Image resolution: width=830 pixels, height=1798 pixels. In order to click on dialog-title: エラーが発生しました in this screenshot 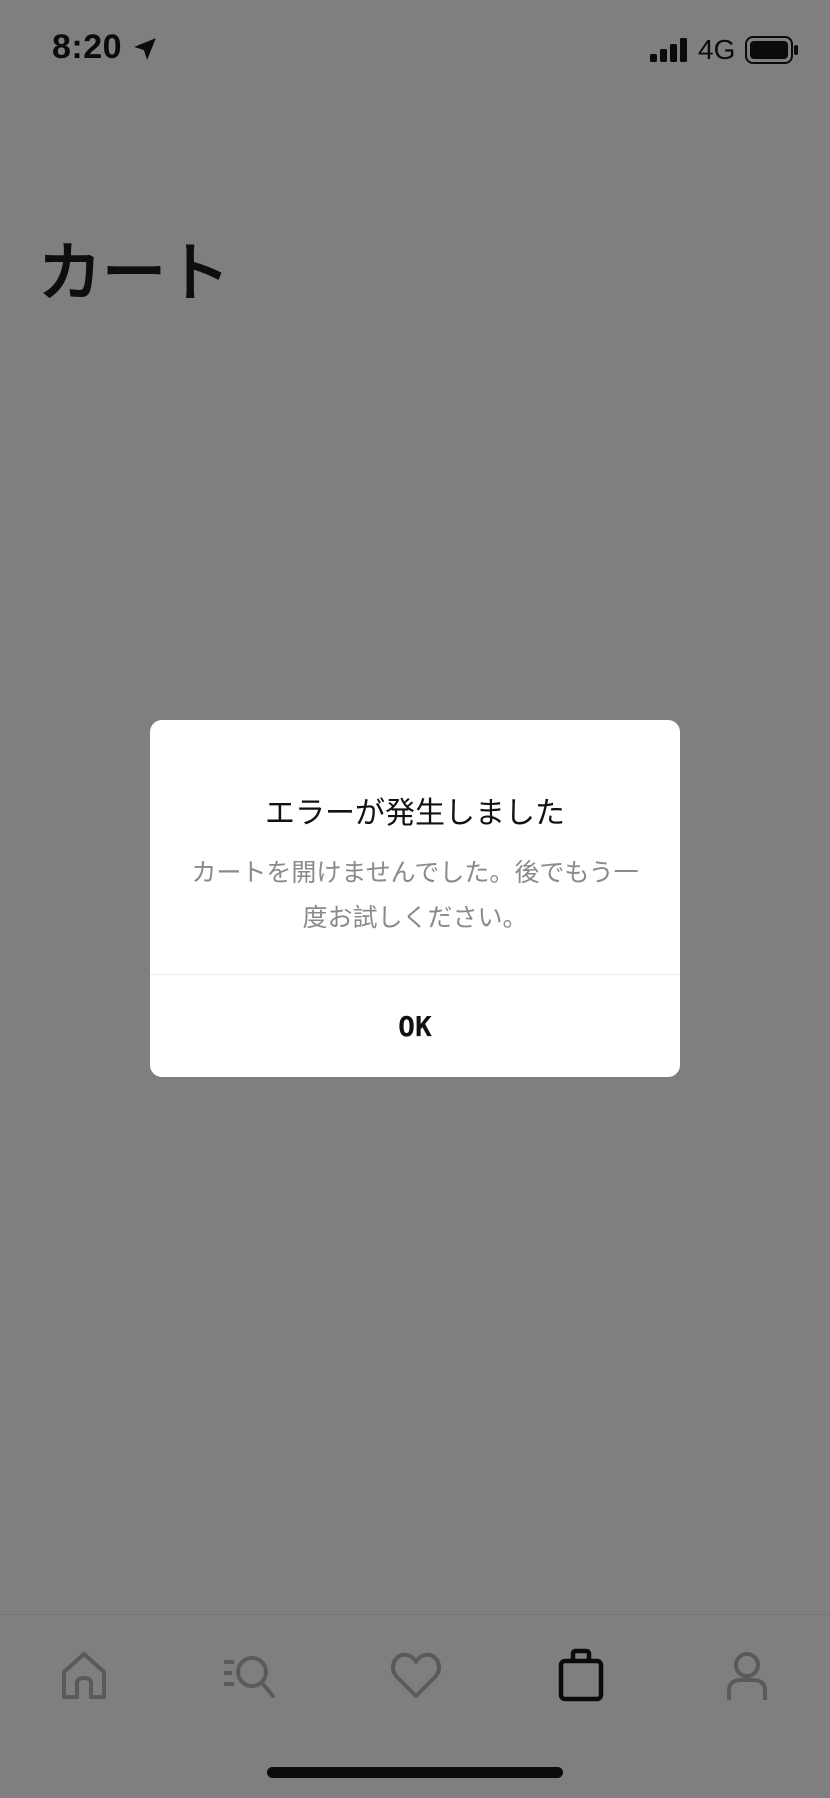, I will do `click(415, 813)`.